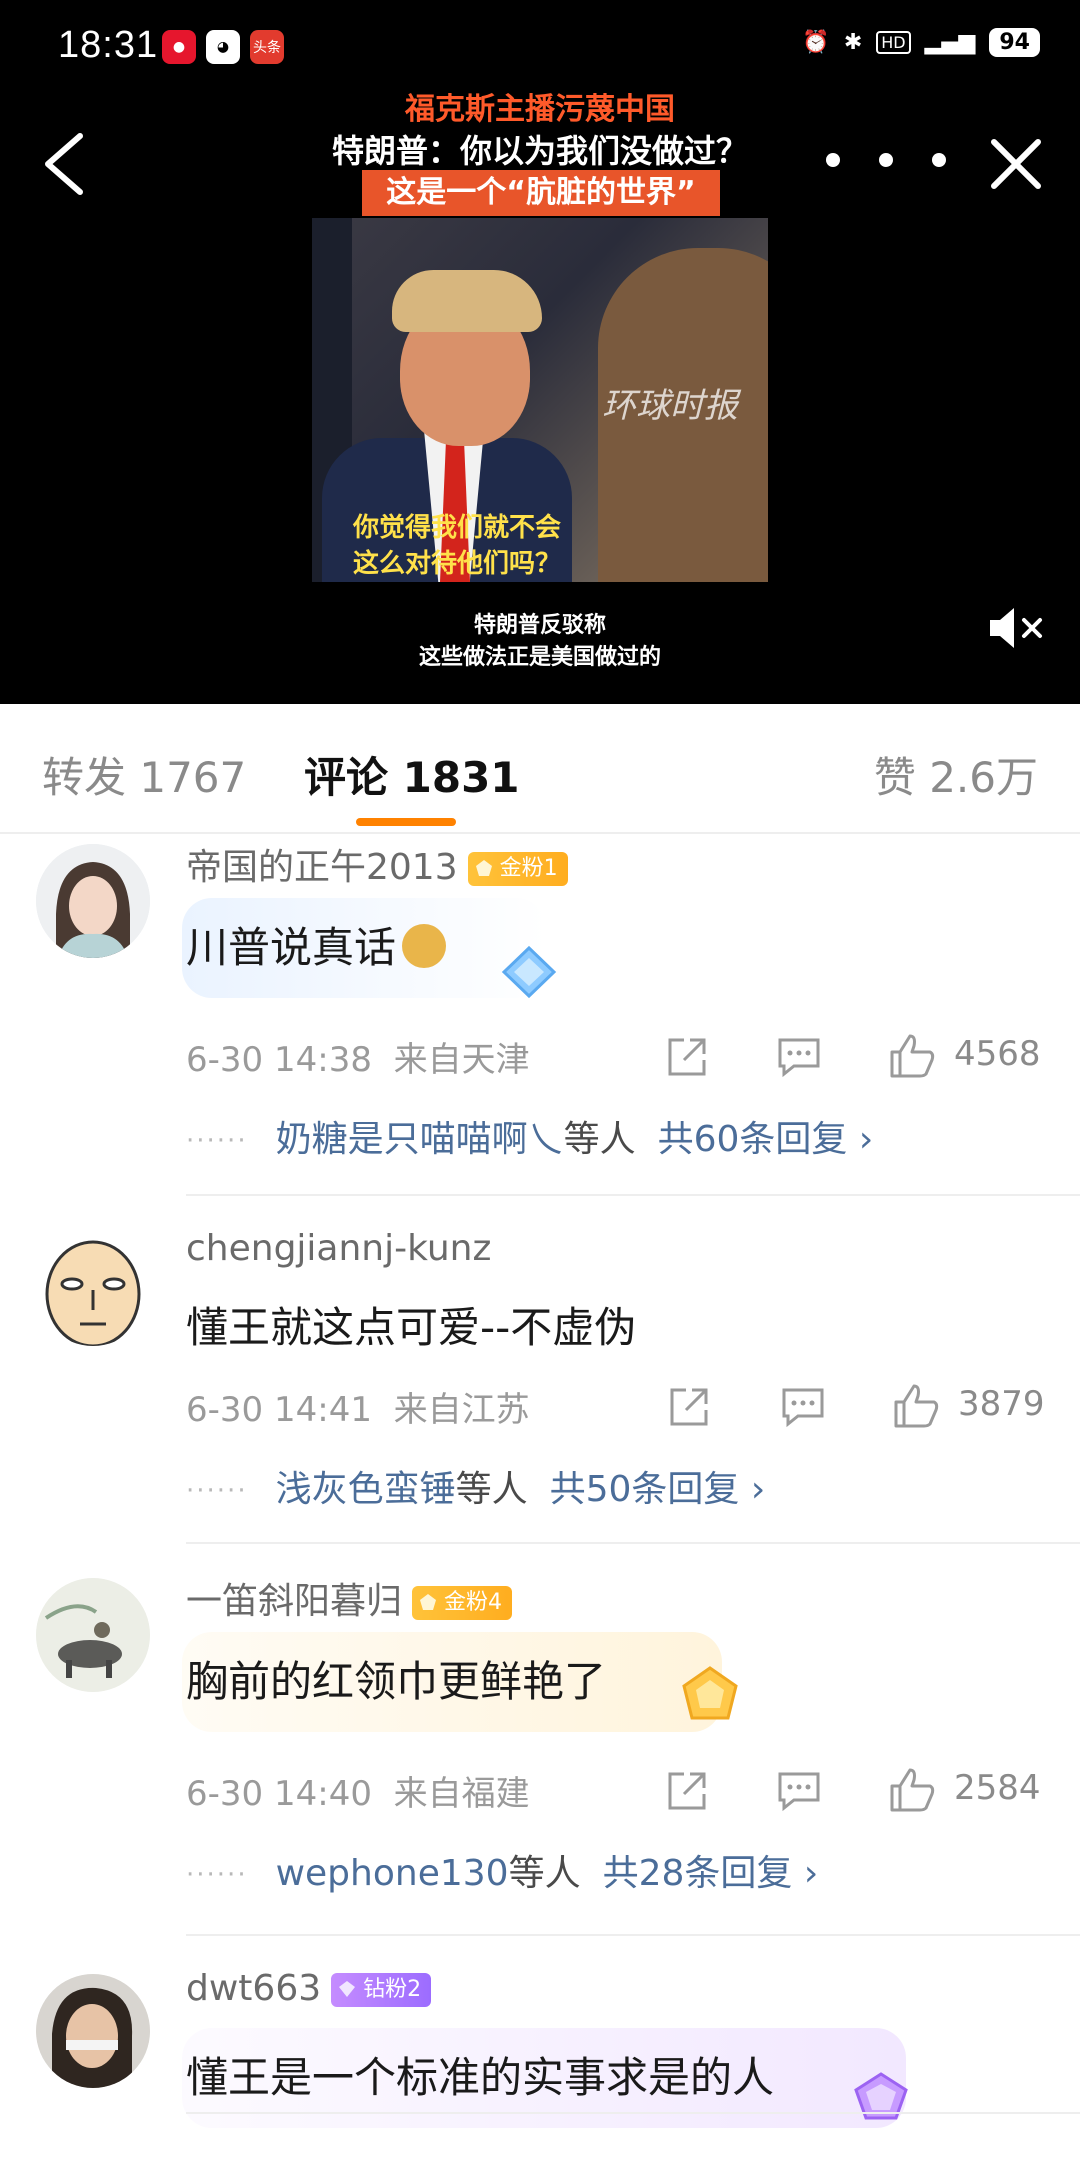  I want to click on hd-icon: HD, so click(893, 42).